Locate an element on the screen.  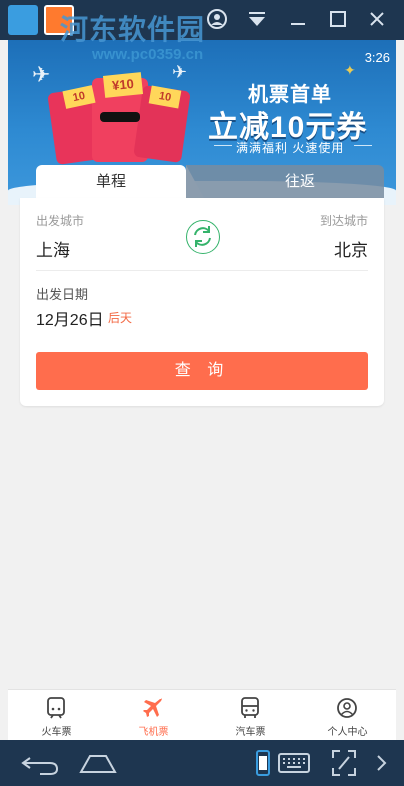
back-icon is located at coordinates (40, 763).